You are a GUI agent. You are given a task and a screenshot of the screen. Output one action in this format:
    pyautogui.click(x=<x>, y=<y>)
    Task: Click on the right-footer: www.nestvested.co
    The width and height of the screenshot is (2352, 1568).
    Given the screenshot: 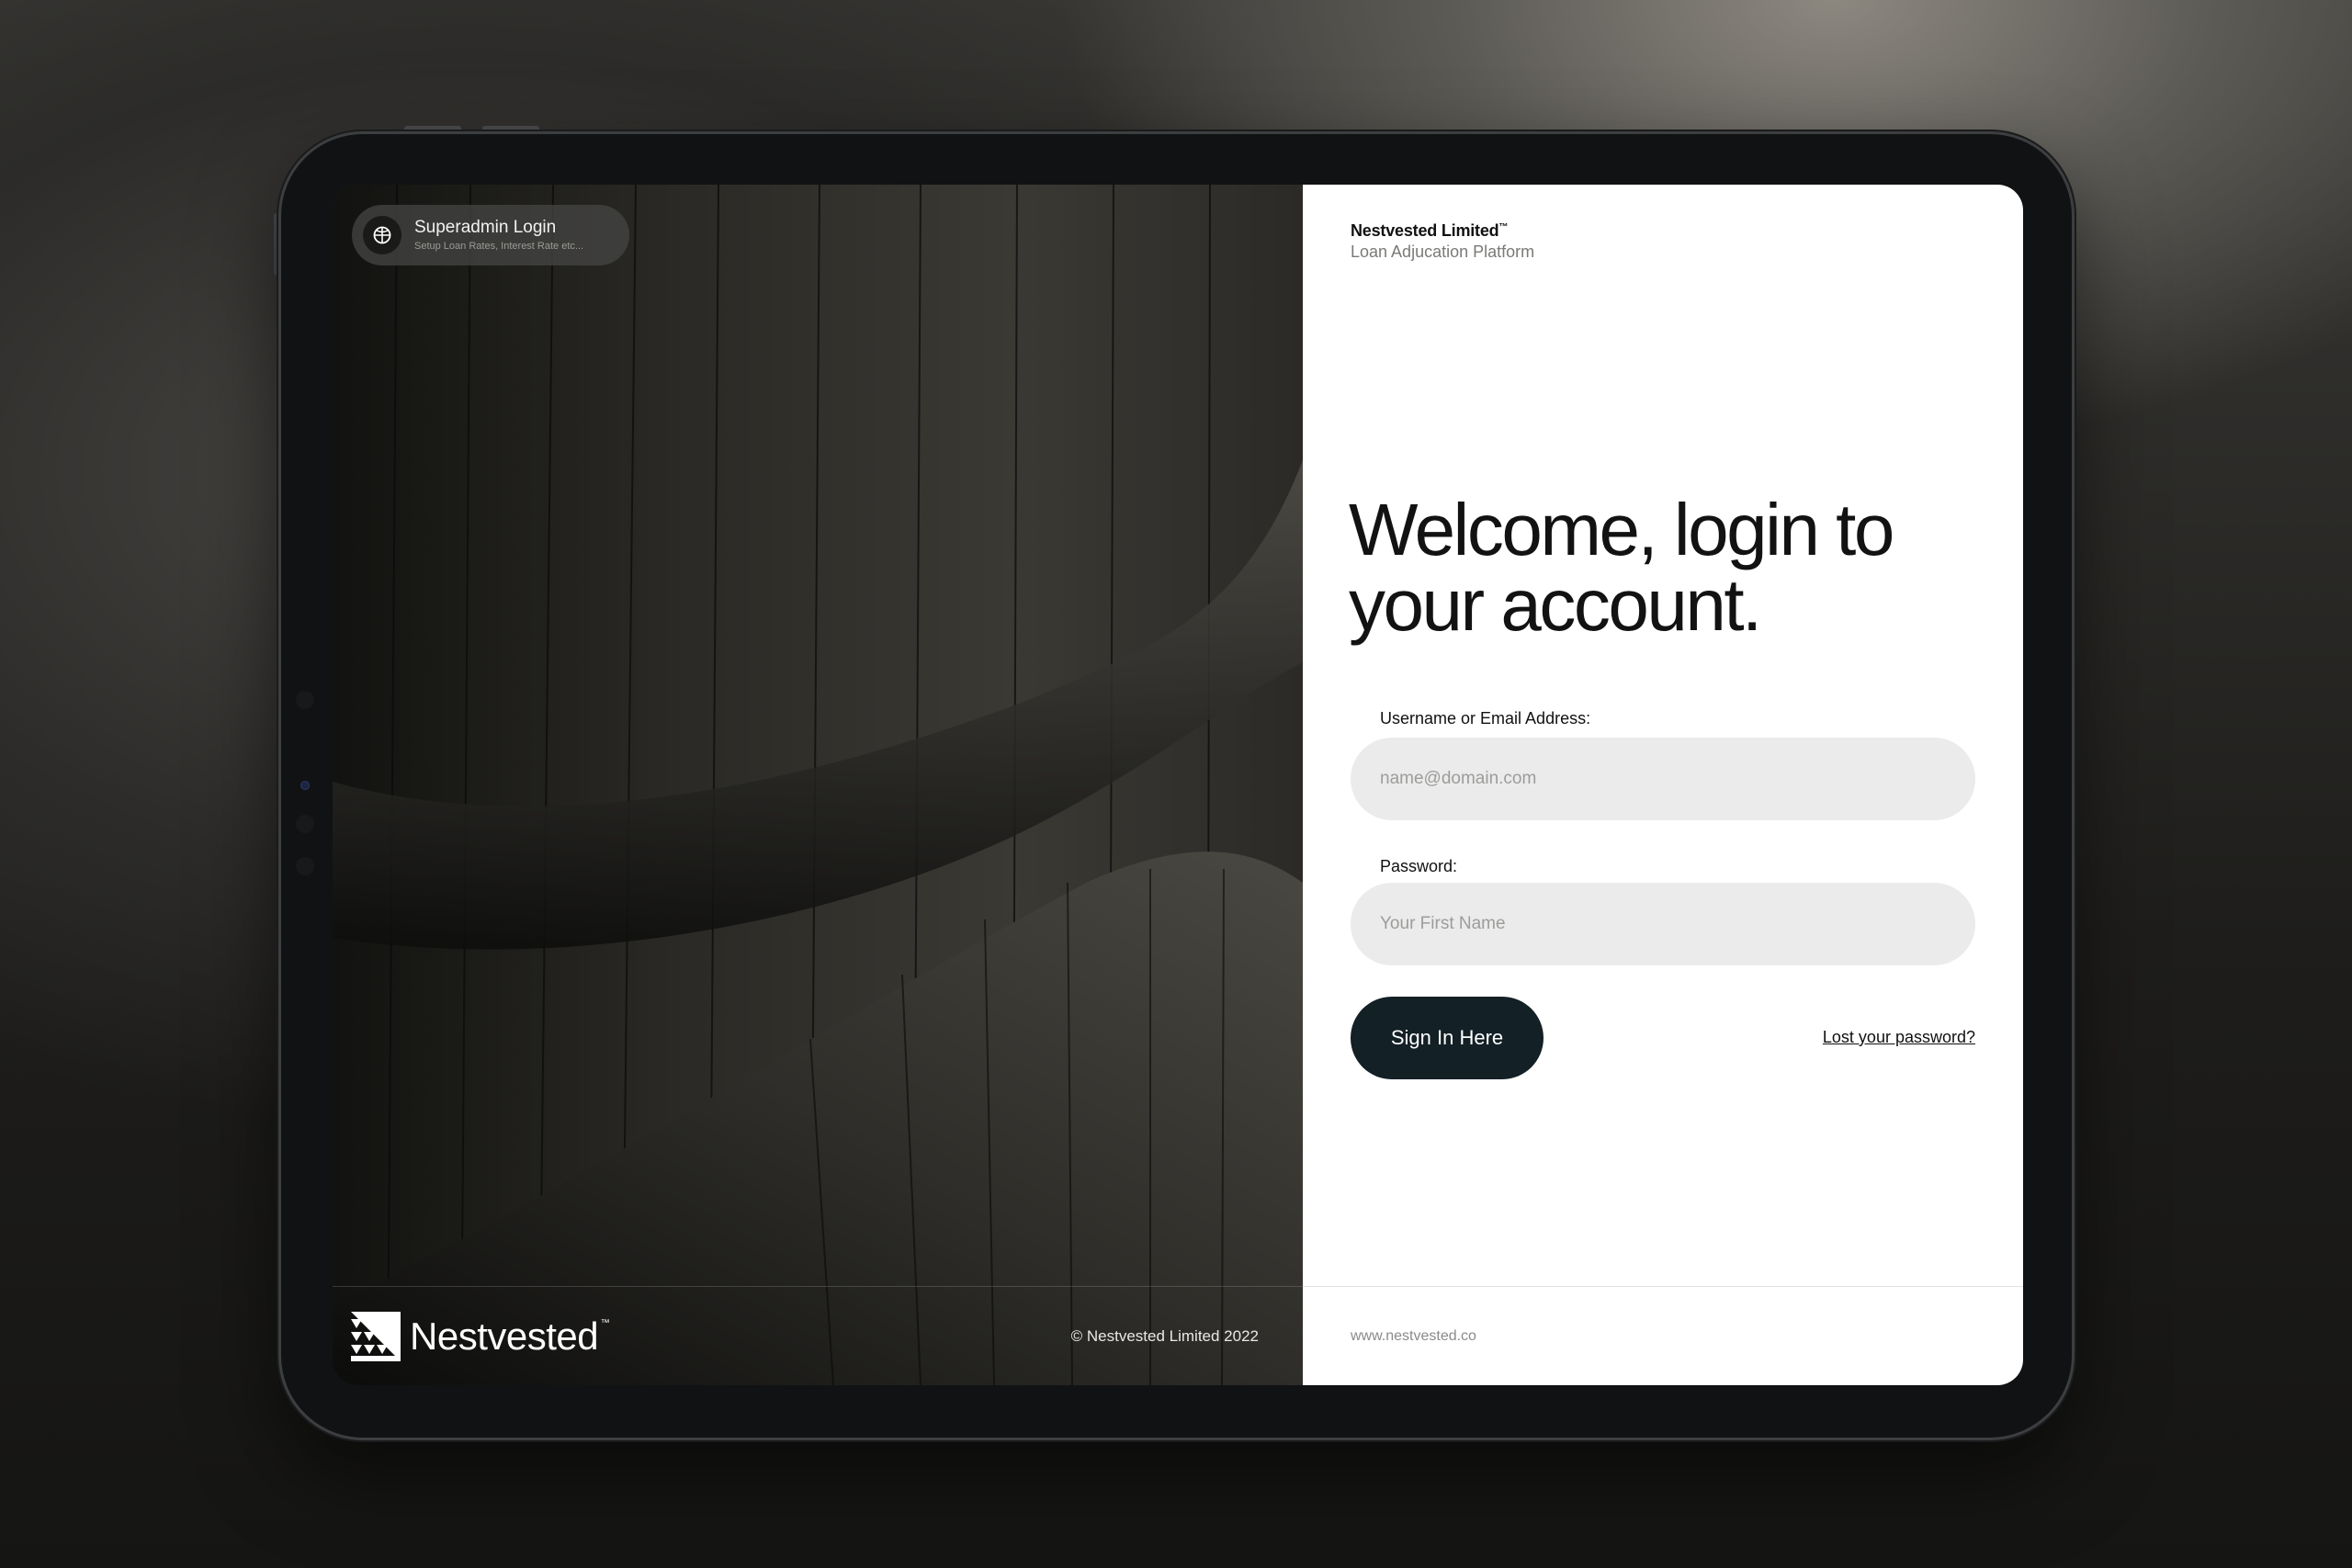 What is the action you would take?
    pyautogui.click(x=1663, y=1335)
    